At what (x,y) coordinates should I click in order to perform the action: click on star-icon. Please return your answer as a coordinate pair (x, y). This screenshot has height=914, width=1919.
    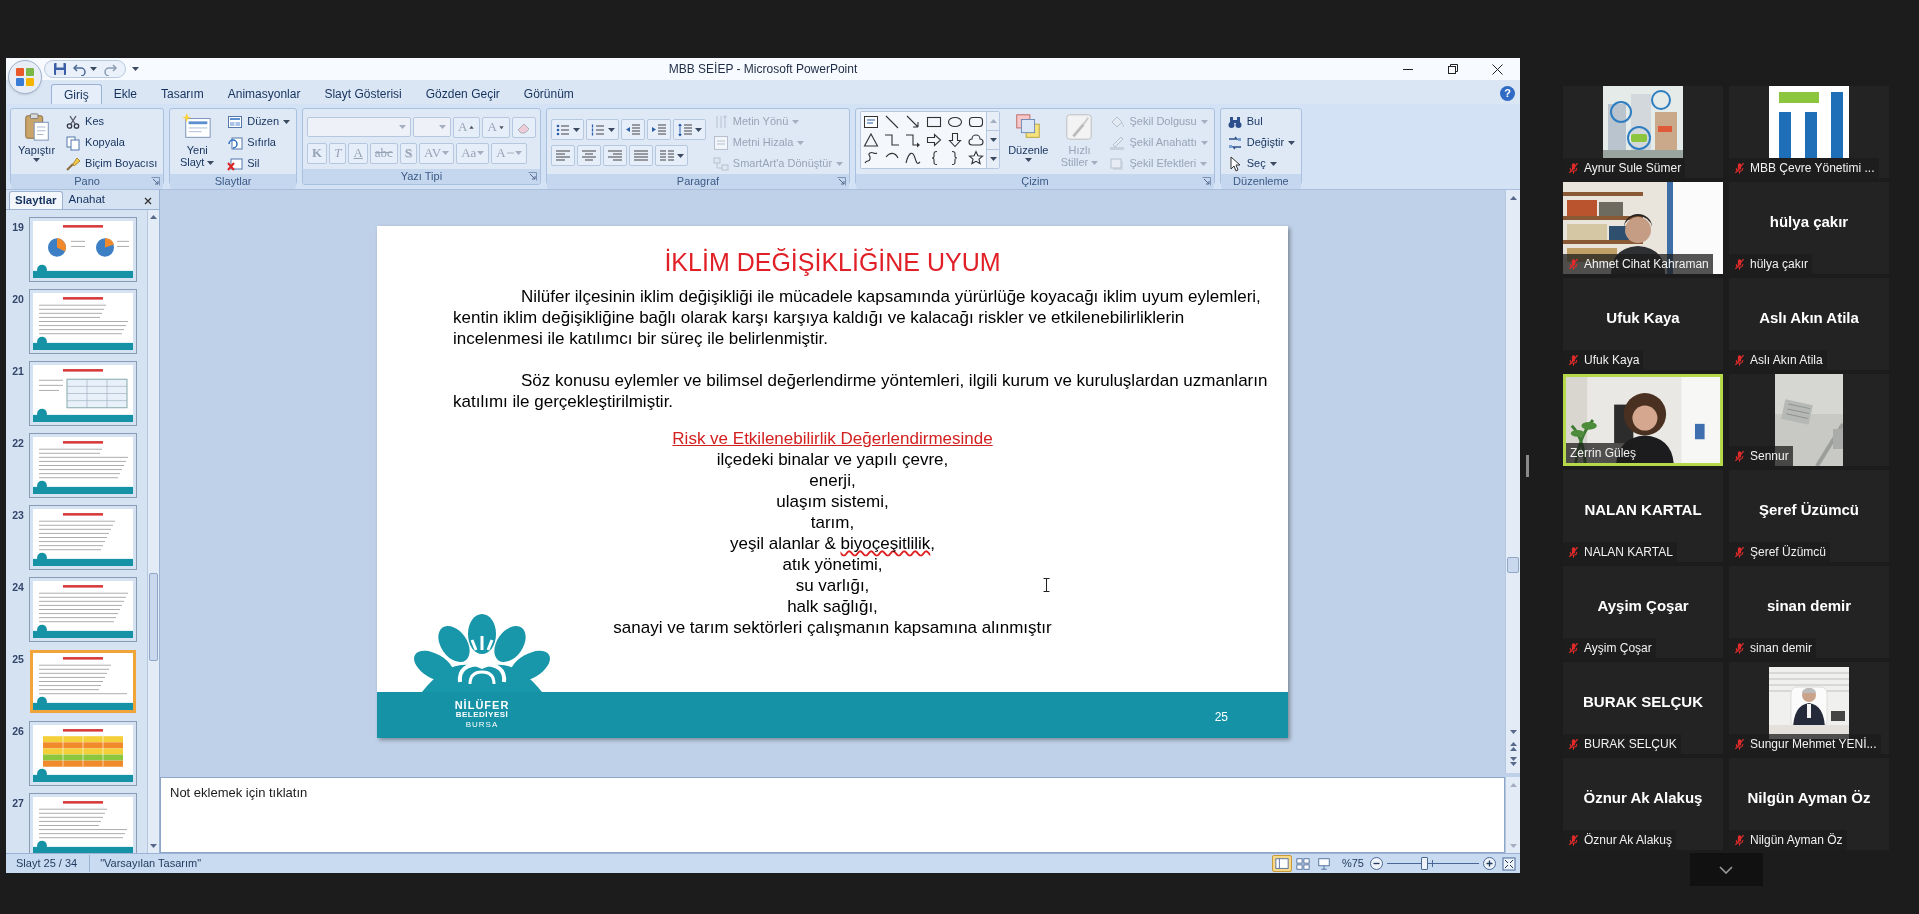
    Looking at the image, I should click on (976, 158).